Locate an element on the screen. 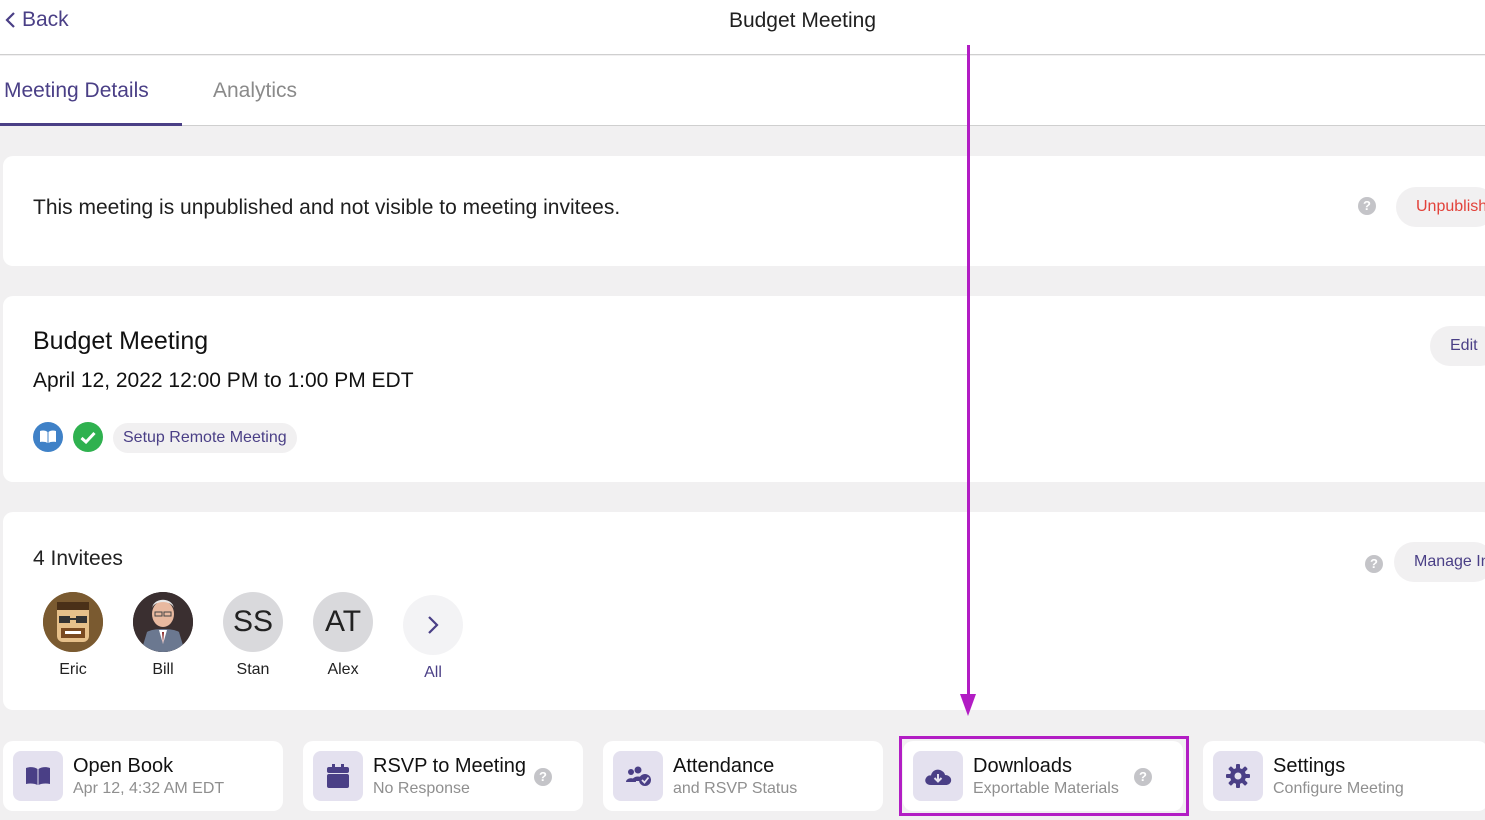 Image resolution: width=1485 pixels, height=820 pixels. tile-title: Settings is located at coordinates (1309, 766).